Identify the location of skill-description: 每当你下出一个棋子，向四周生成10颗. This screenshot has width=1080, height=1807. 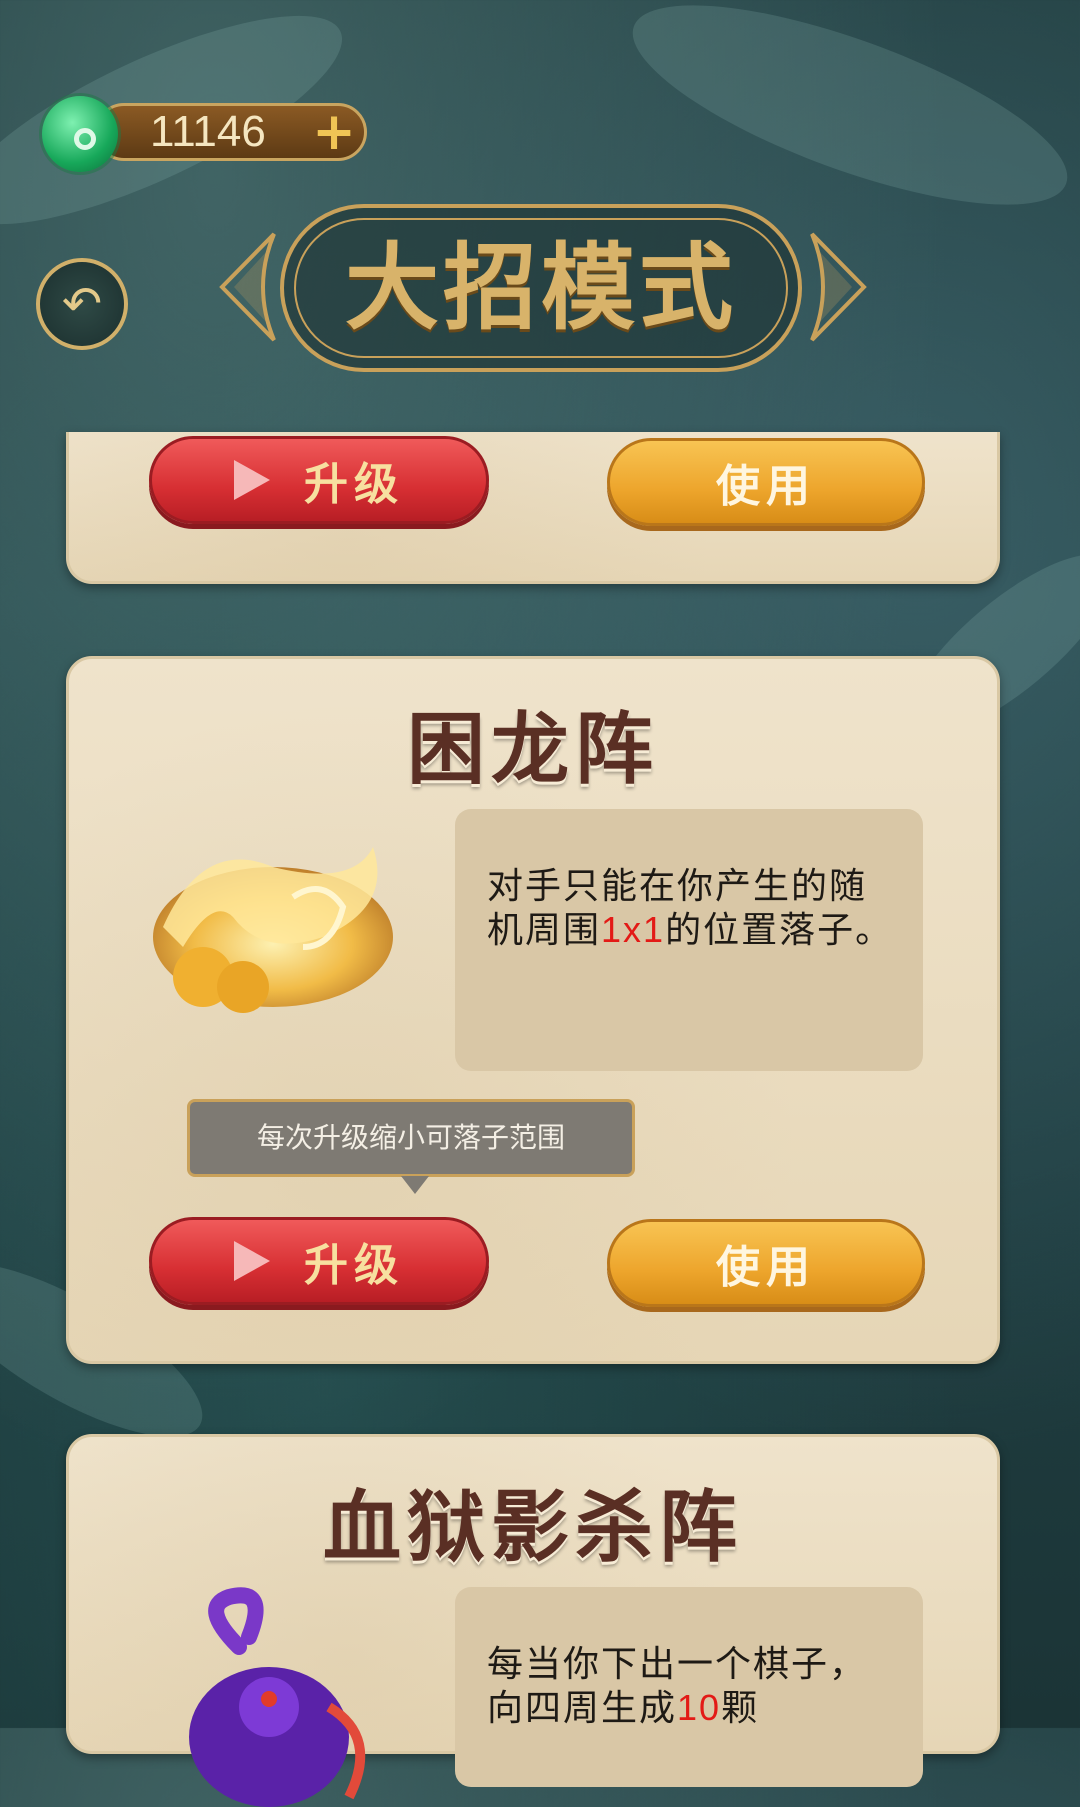
(689, 1687).